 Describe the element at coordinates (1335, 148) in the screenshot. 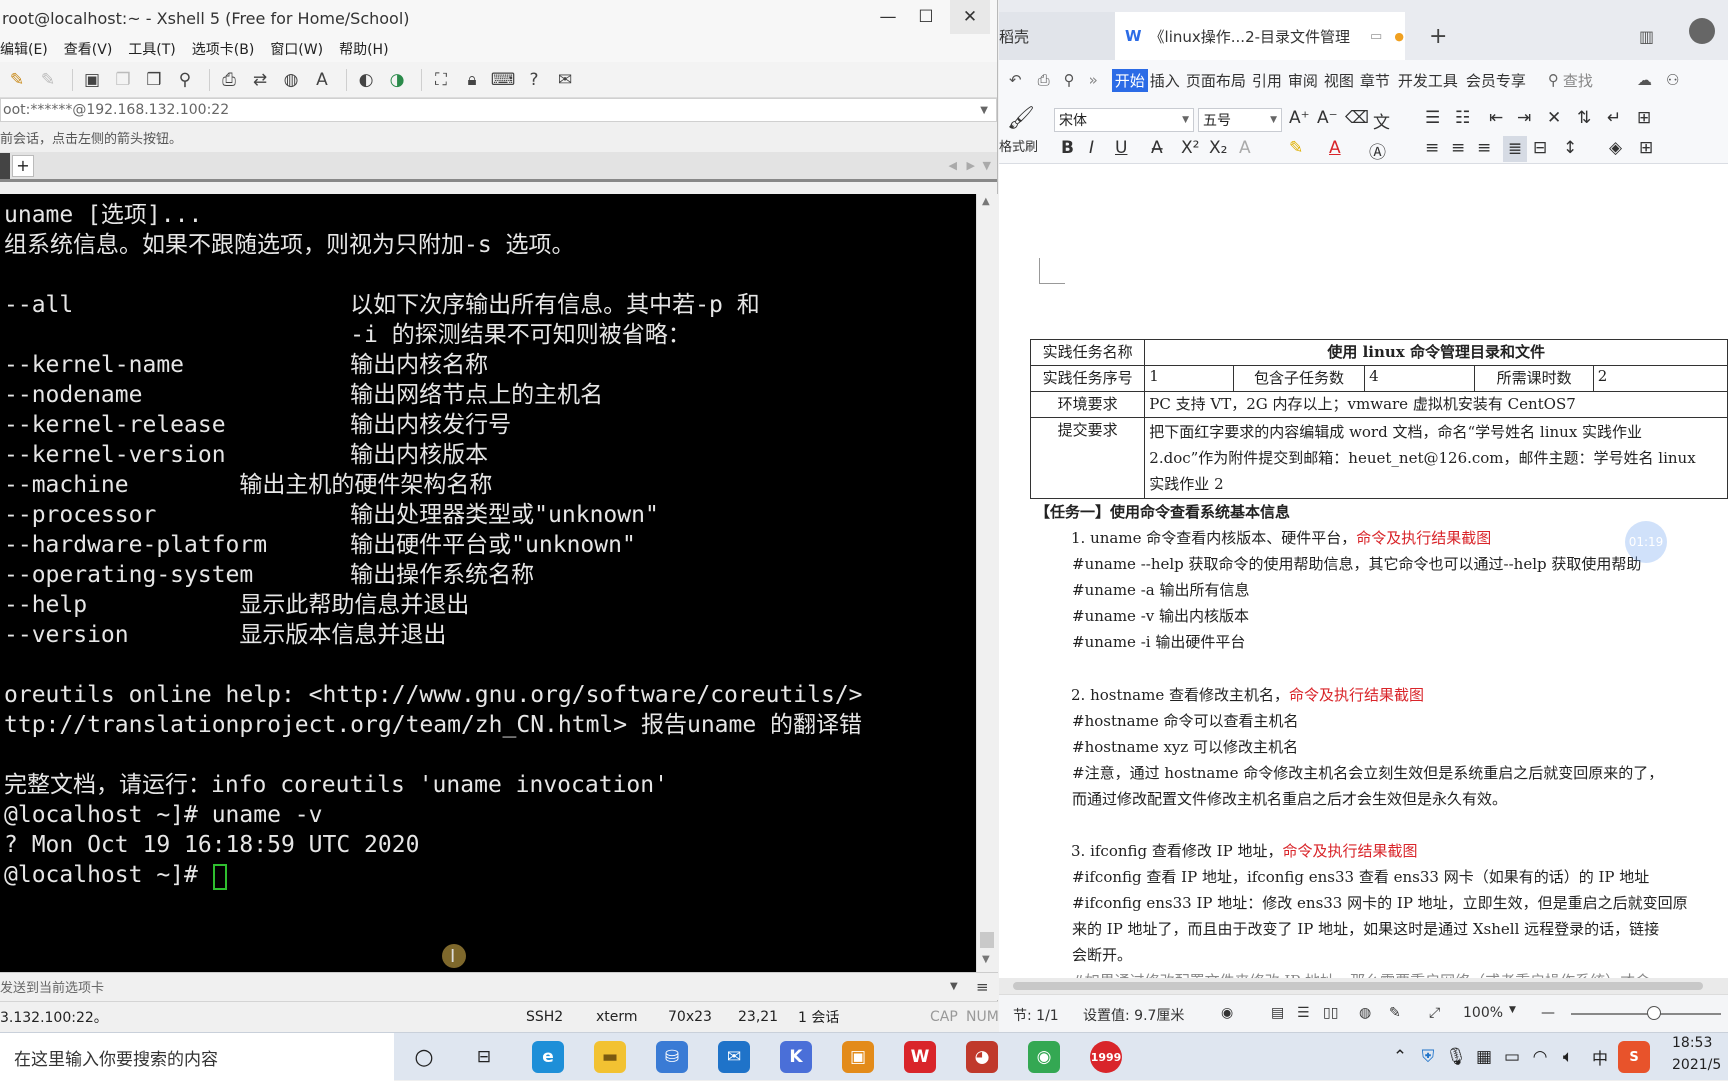

I see `font-color-icon: A` at that location.